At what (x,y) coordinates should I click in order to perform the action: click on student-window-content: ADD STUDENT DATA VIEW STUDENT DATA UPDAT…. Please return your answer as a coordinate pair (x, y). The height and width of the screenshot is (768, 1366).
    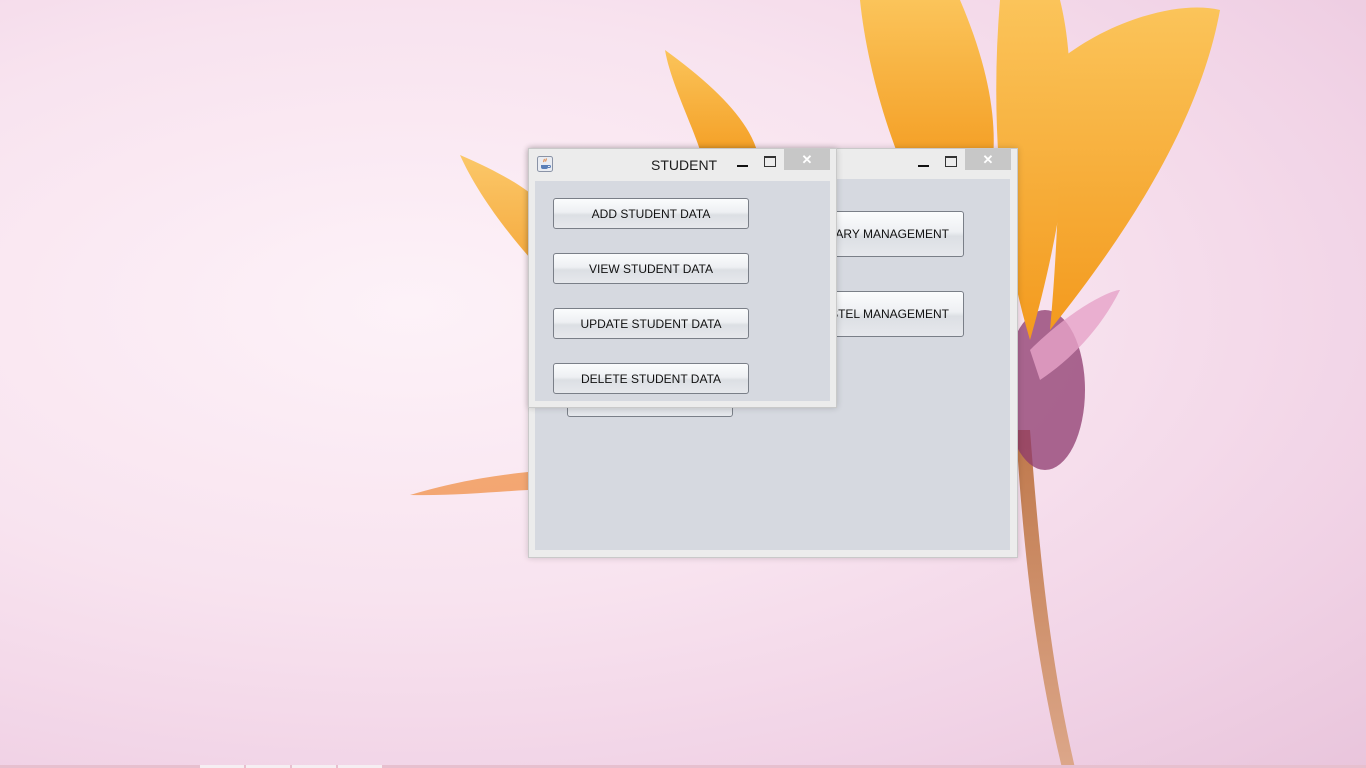
    Looking at the image, I should click on (682, 291).